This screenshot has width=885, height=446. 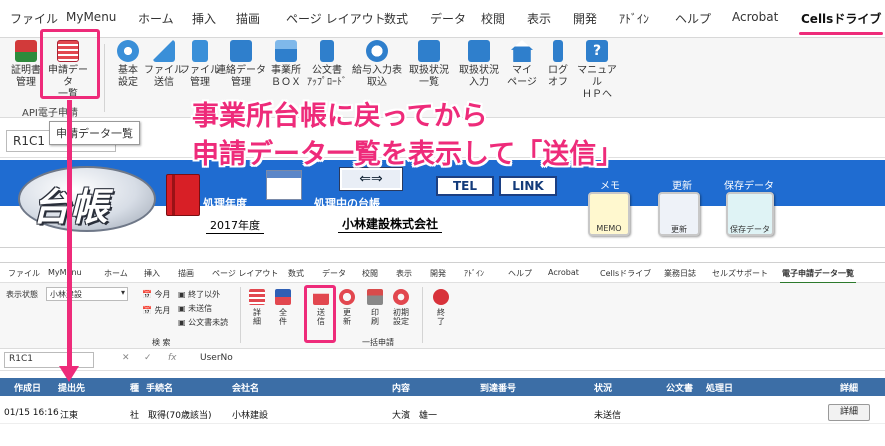 I want to click on tab2-insert: 挿入, so click(x=152, y=273).